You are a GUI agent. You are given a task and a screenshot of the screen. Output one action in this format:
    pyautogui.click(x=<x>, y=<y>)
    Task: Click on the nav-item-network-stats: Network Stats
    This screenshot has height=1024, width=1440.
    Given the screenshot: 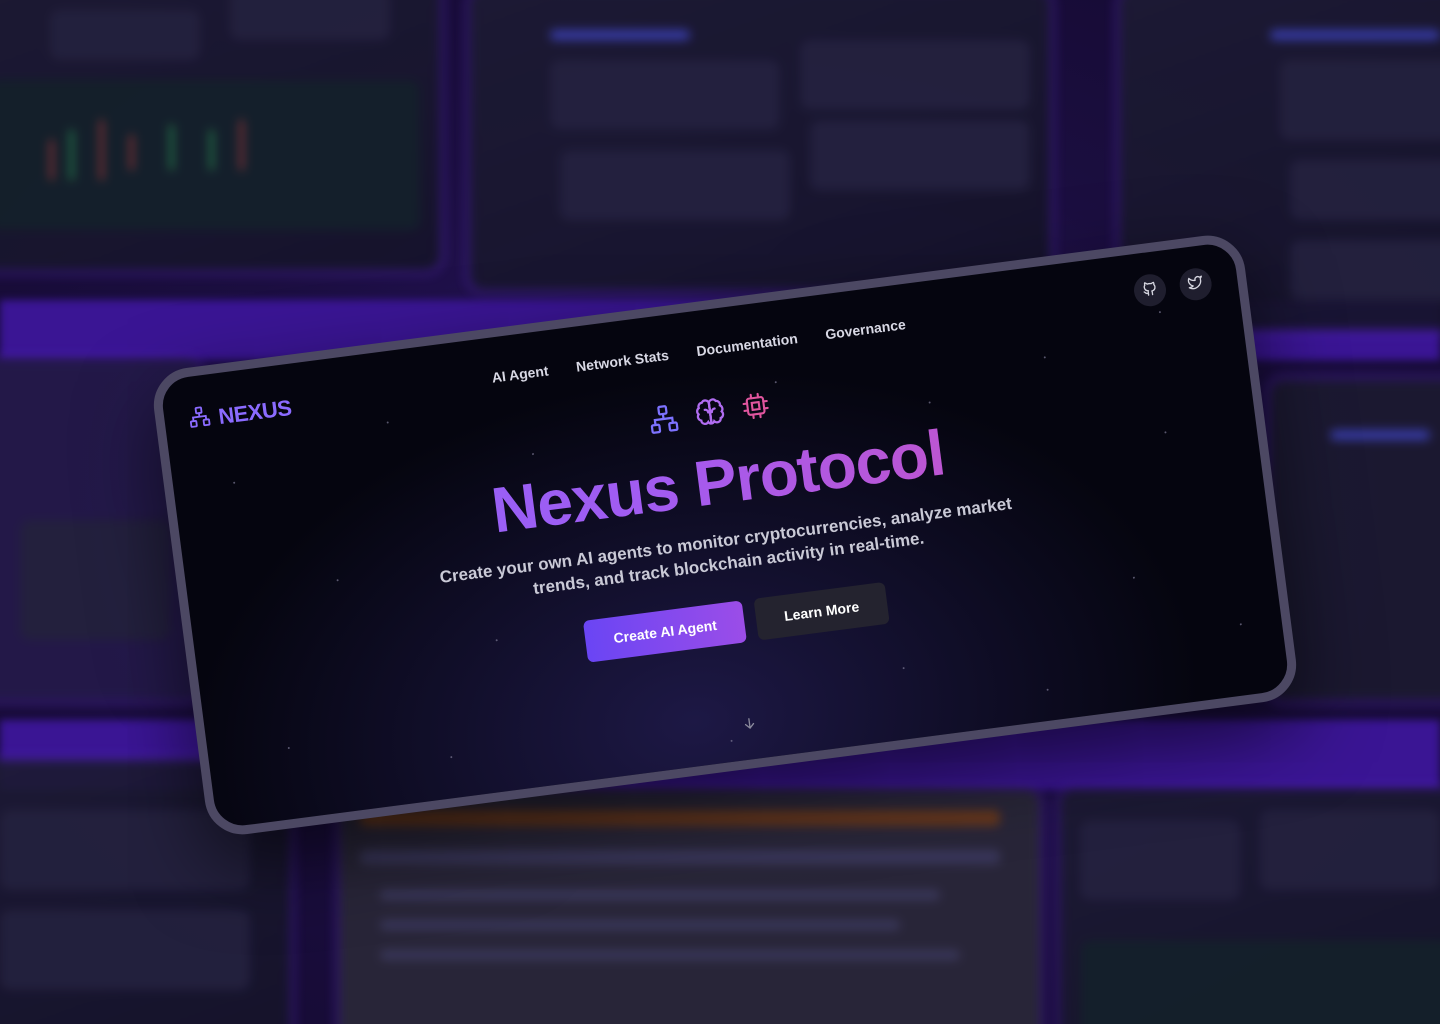 What is the action you would take?
    pyautogui.click(x=622, y=361)
    